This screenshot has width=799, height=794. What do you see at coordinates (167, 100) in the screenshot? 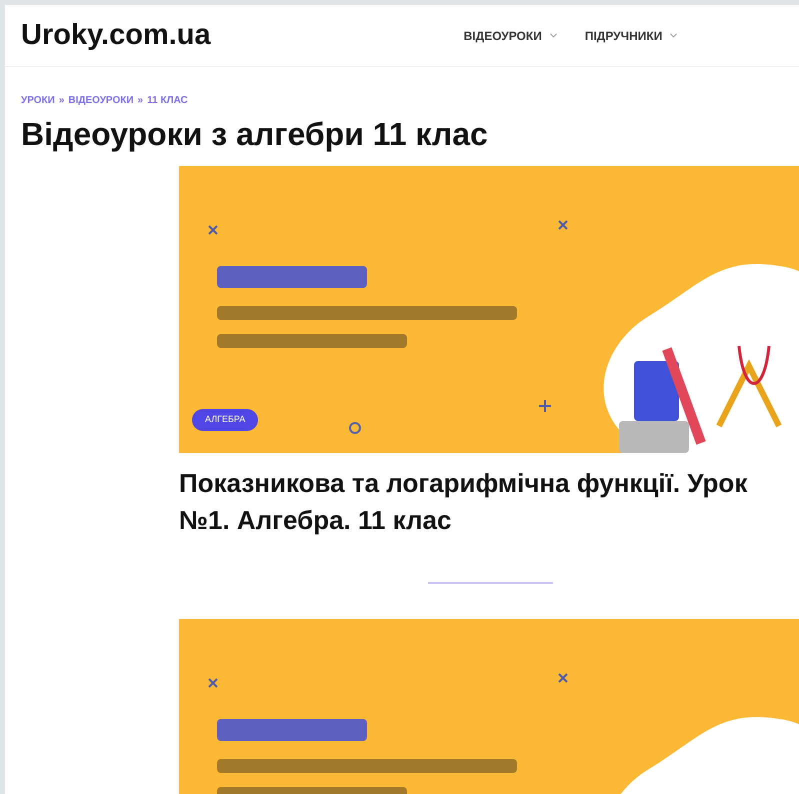
I see `breadcrumb-link: 11 КЛАС` at bounding box center [167, 100].